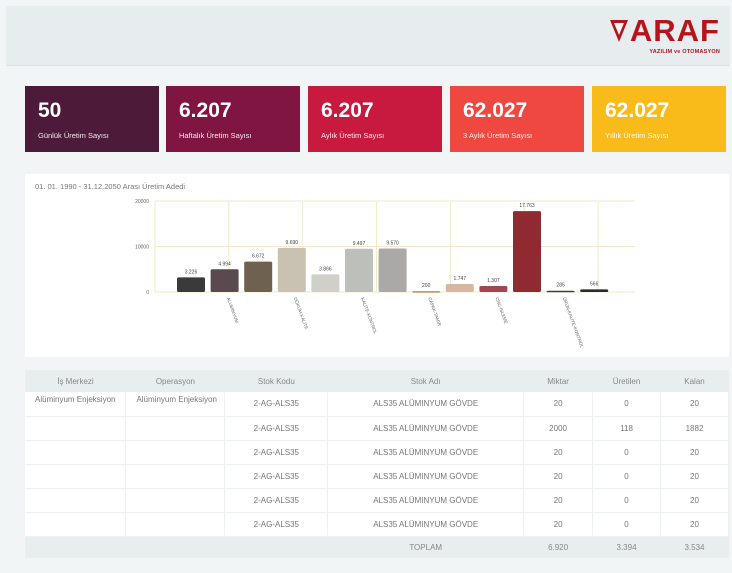 Image resolution: width=732 pixels, height=573 pixels. Describe the element at coordinates (368, 36) in the screenshot. I see `header-bar: ARAF YAZILIM ve OTOMASYON` at that location.